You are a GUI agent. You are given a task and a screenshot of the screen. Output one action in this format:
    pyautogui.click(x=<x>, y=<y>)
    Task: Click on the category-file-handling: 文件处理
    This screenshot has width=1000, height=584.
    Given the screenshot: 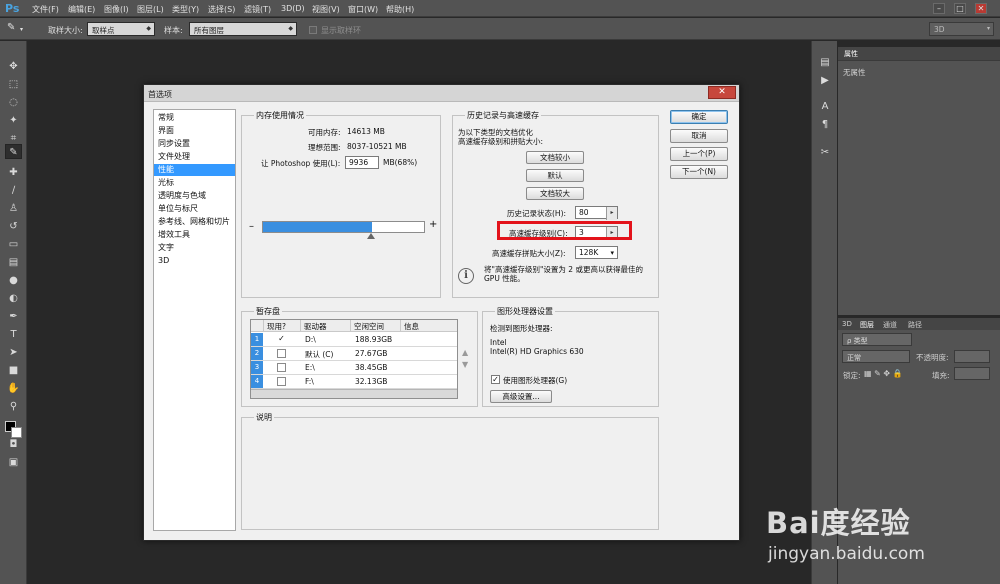 What is the action you would take?
    pyautogui.click(x=194, y=157)
    